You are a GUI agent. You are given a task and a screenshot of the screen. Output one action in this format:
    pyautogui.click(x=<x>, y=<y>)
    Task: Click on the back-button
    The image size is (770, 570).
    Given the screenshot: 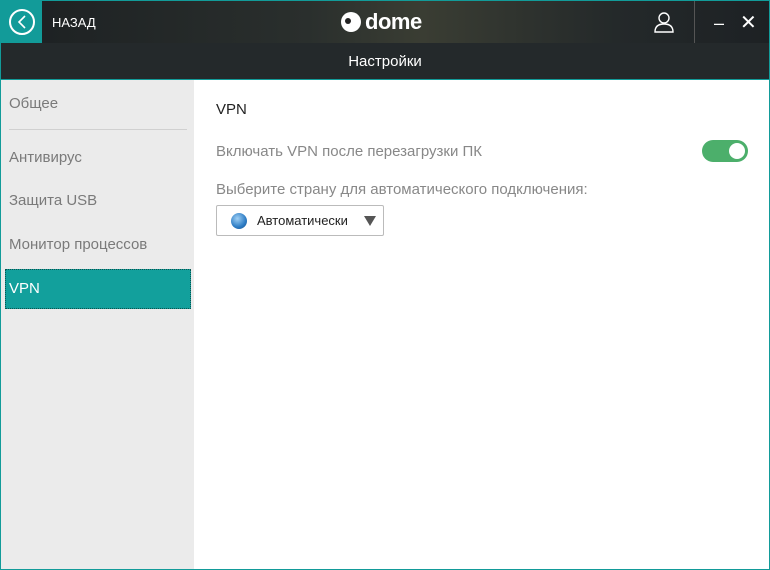 What is the action you would take?
    pyautogui.click(x=21, y=22)
    